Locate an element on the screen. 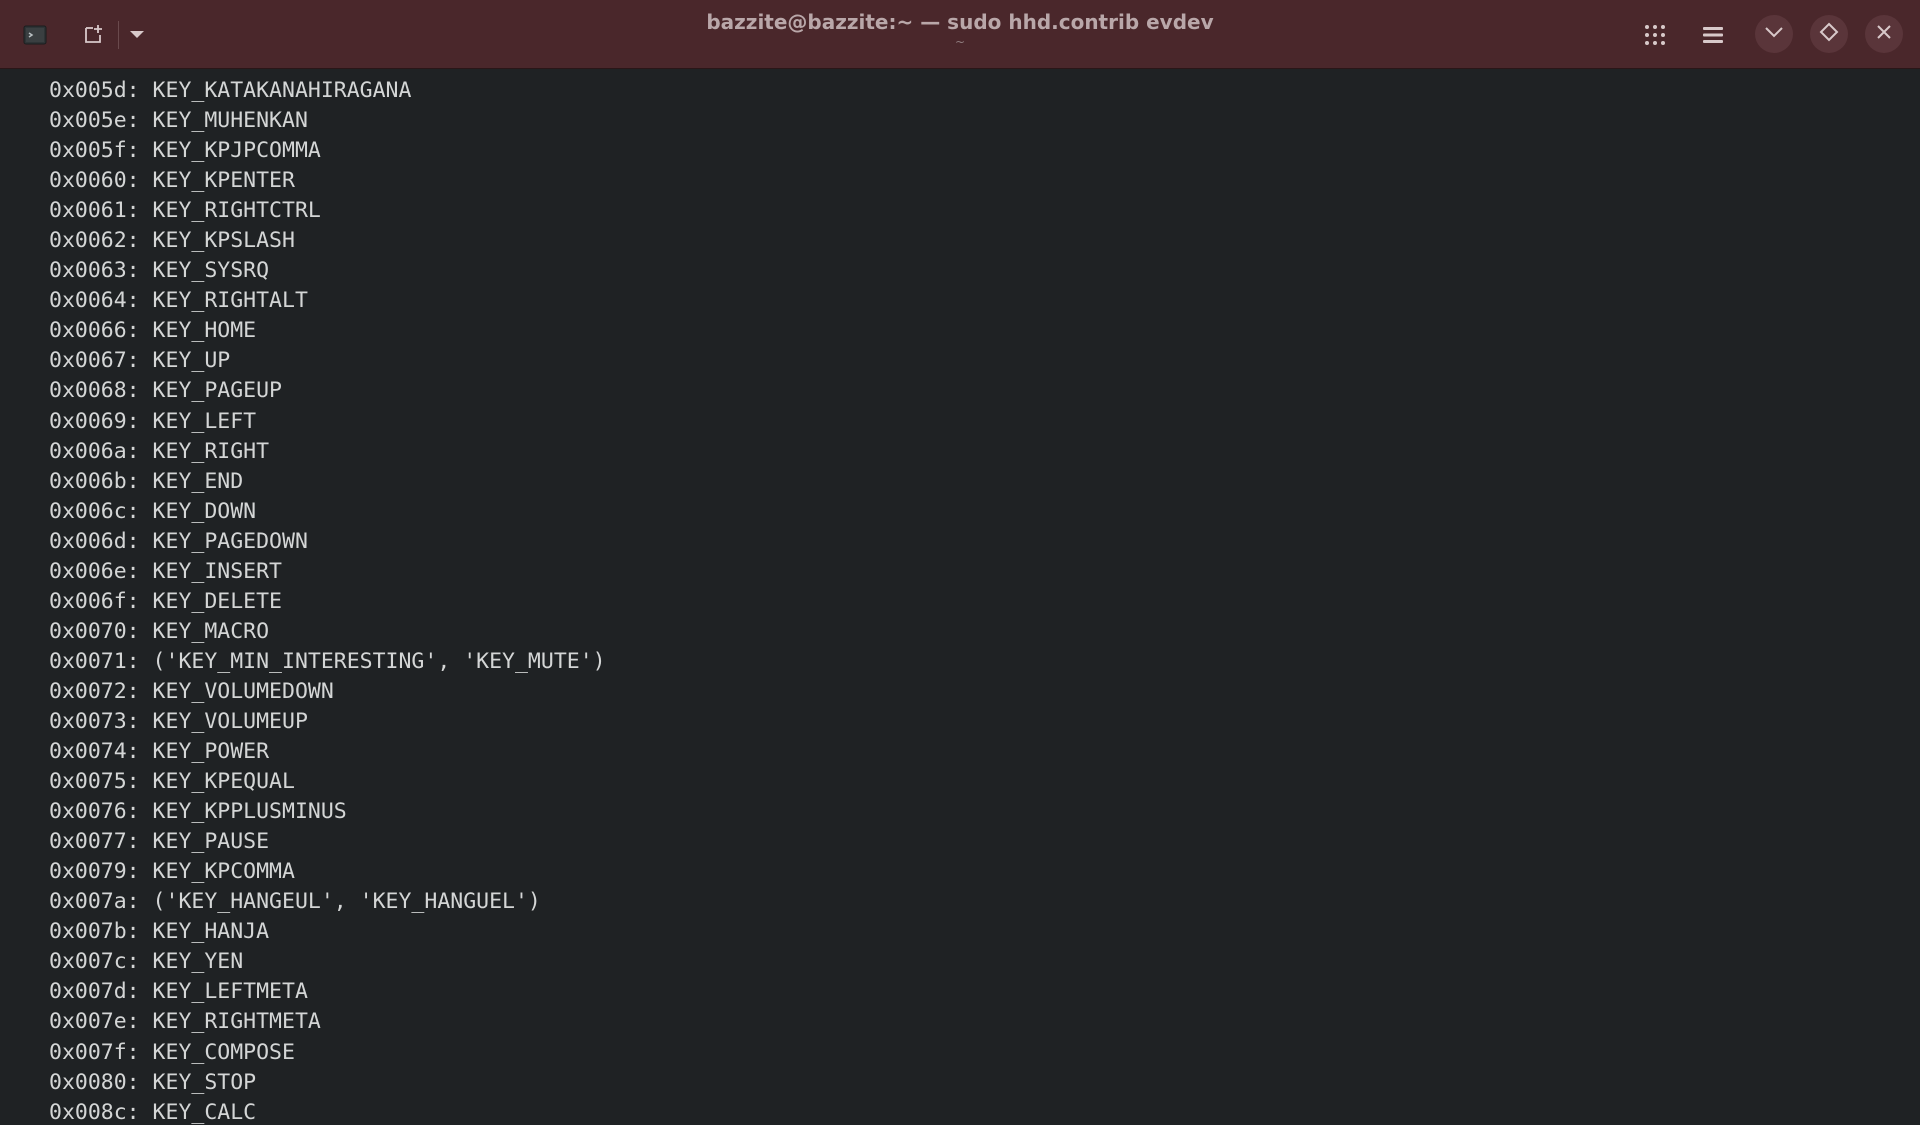 The height and width of the screenshot is (1125, 1920). terminal-line: 0x007f: KEY_COMPOSE is located at coordinates (172, 1052).